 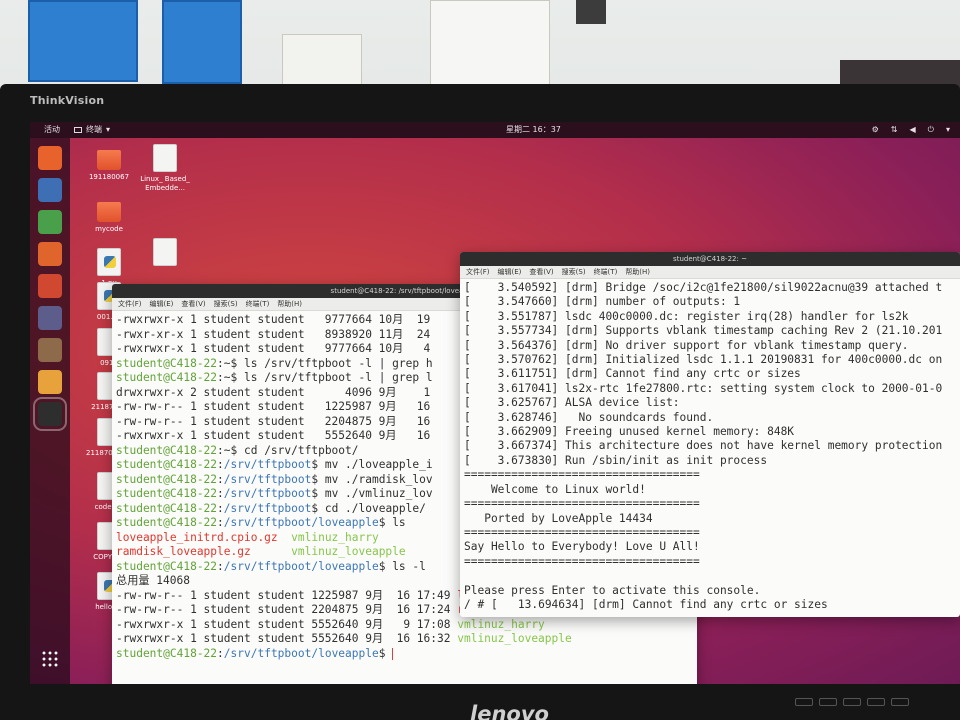 What do you see at coordinates (52, 130) in the screenshot?
I see `activities-button: 活动` at bounding box center [52, 130].